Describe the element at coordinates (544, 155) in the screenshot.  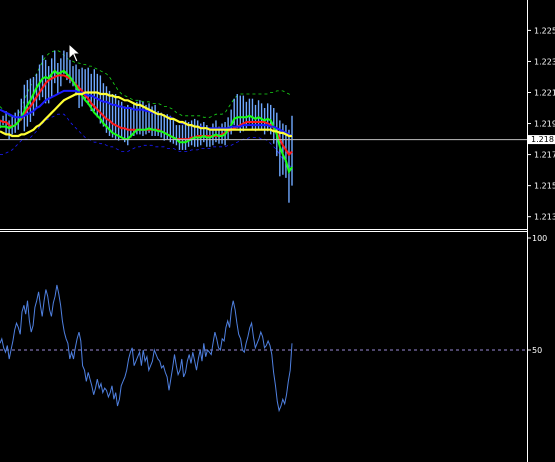
I see `price-tick-label: 1.217` at that location.